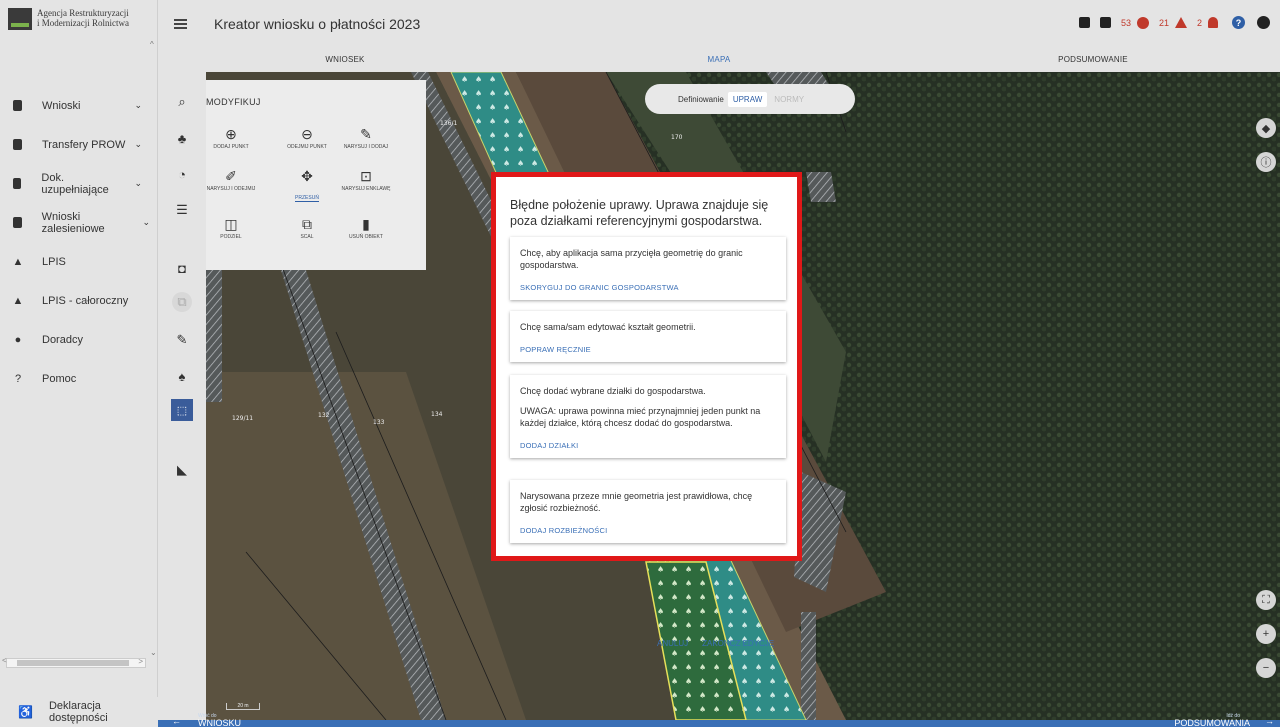  I want to click on fullscreen-icon: ⛶, so click(1266, 600).